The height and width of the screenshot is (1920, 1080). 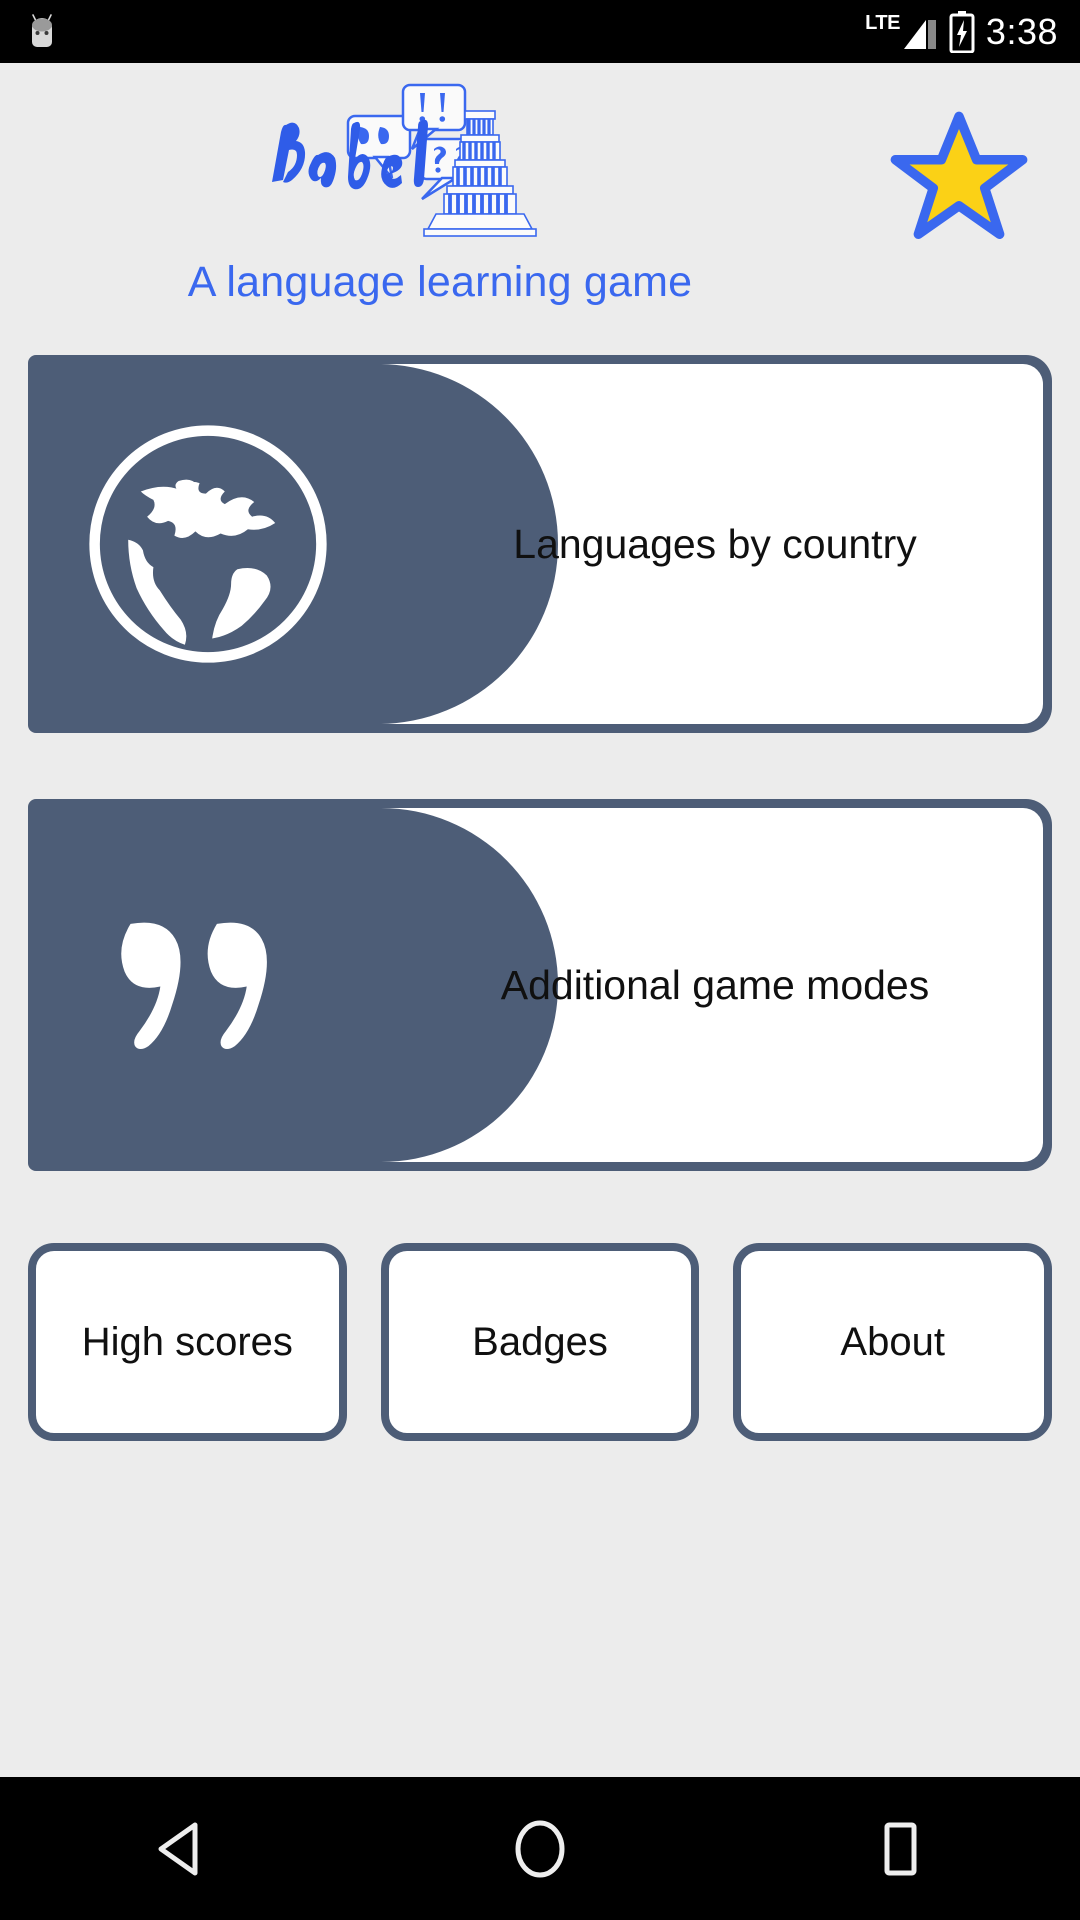 What do you see at coordinates (715, 543) in the screenshot?
I see `card-label: Languages by country` at bounding box center [715, 543].